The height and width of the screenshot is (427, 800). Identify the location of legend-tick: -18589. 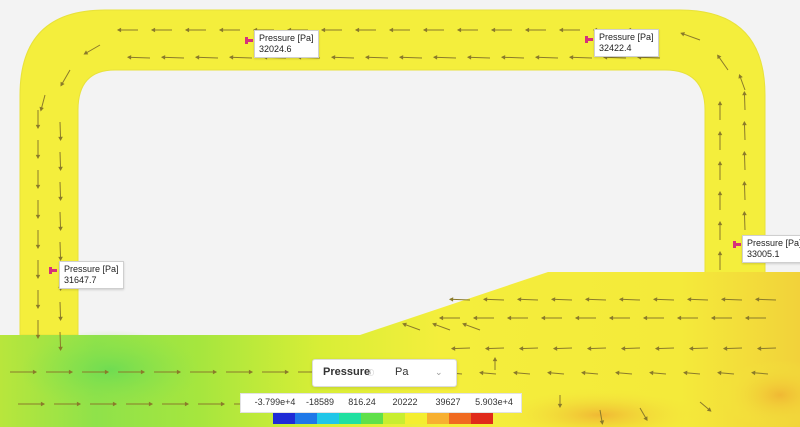
(320, 402).